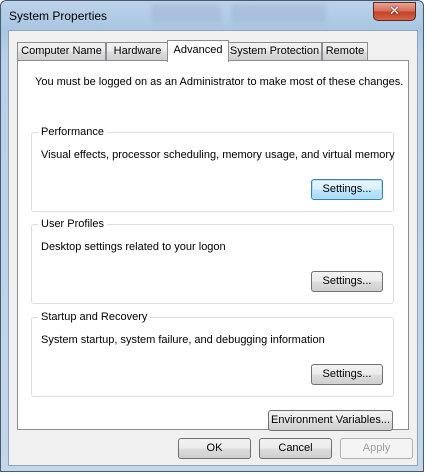 This screenshot has width=426, height=474. I want to click on performance-group-title: Performance, so click(72, 132).